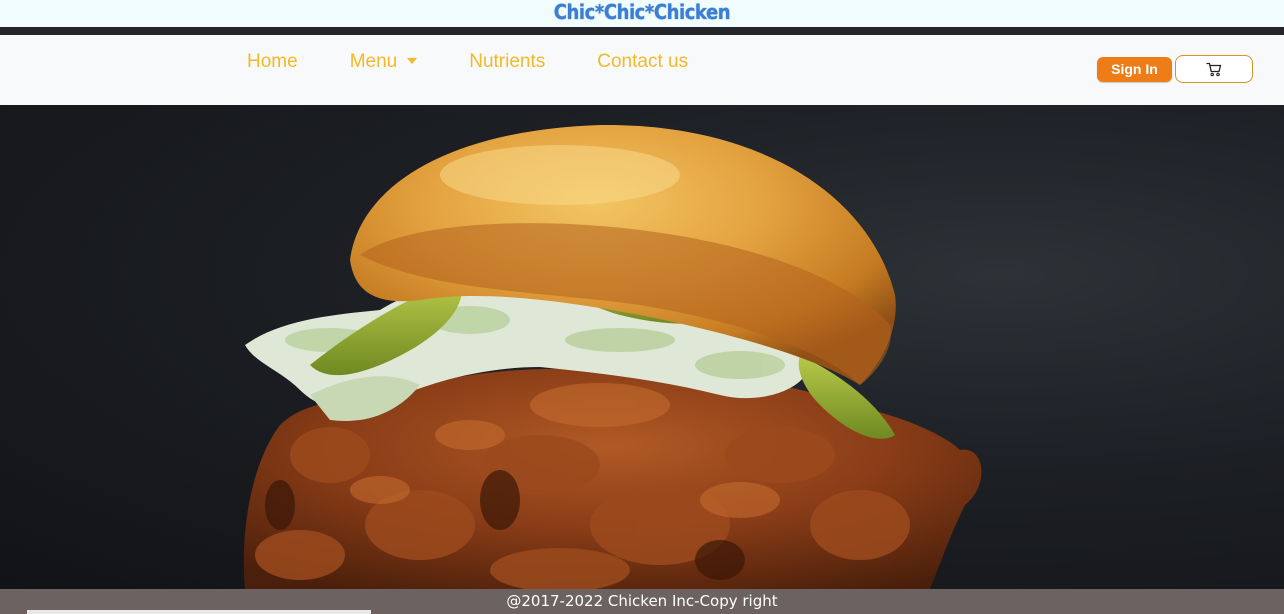  I want to click on nav-link-menu-label: Menu, so click(373, 61).